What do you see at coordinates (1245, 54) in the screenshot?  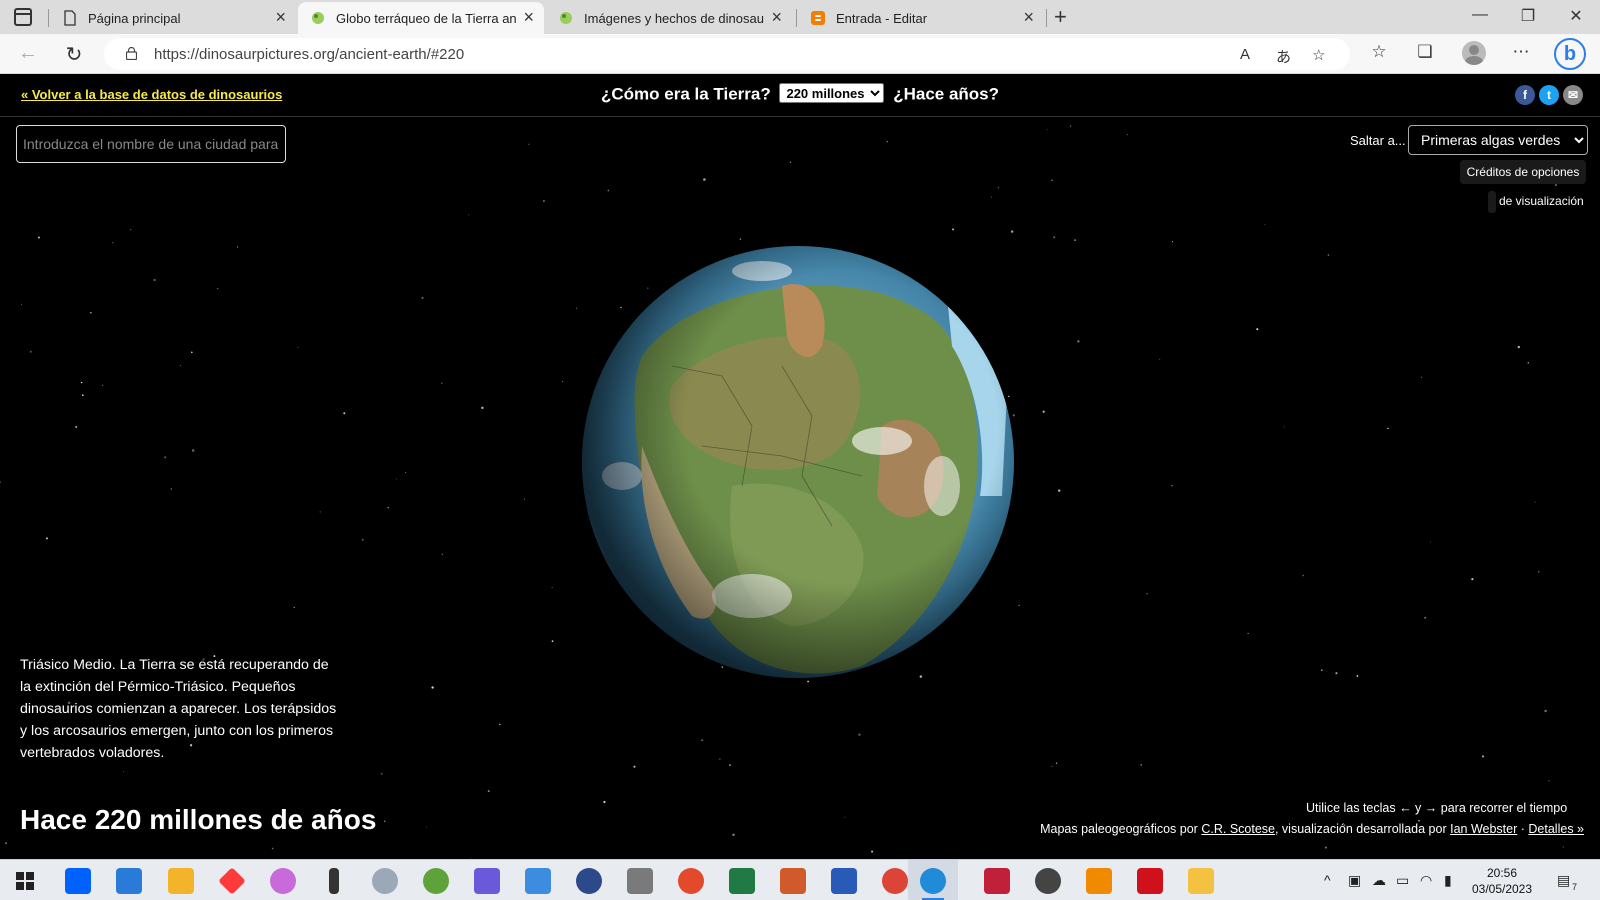 I see `read-aloud-icon: A` at bounding box center [1245, 54].